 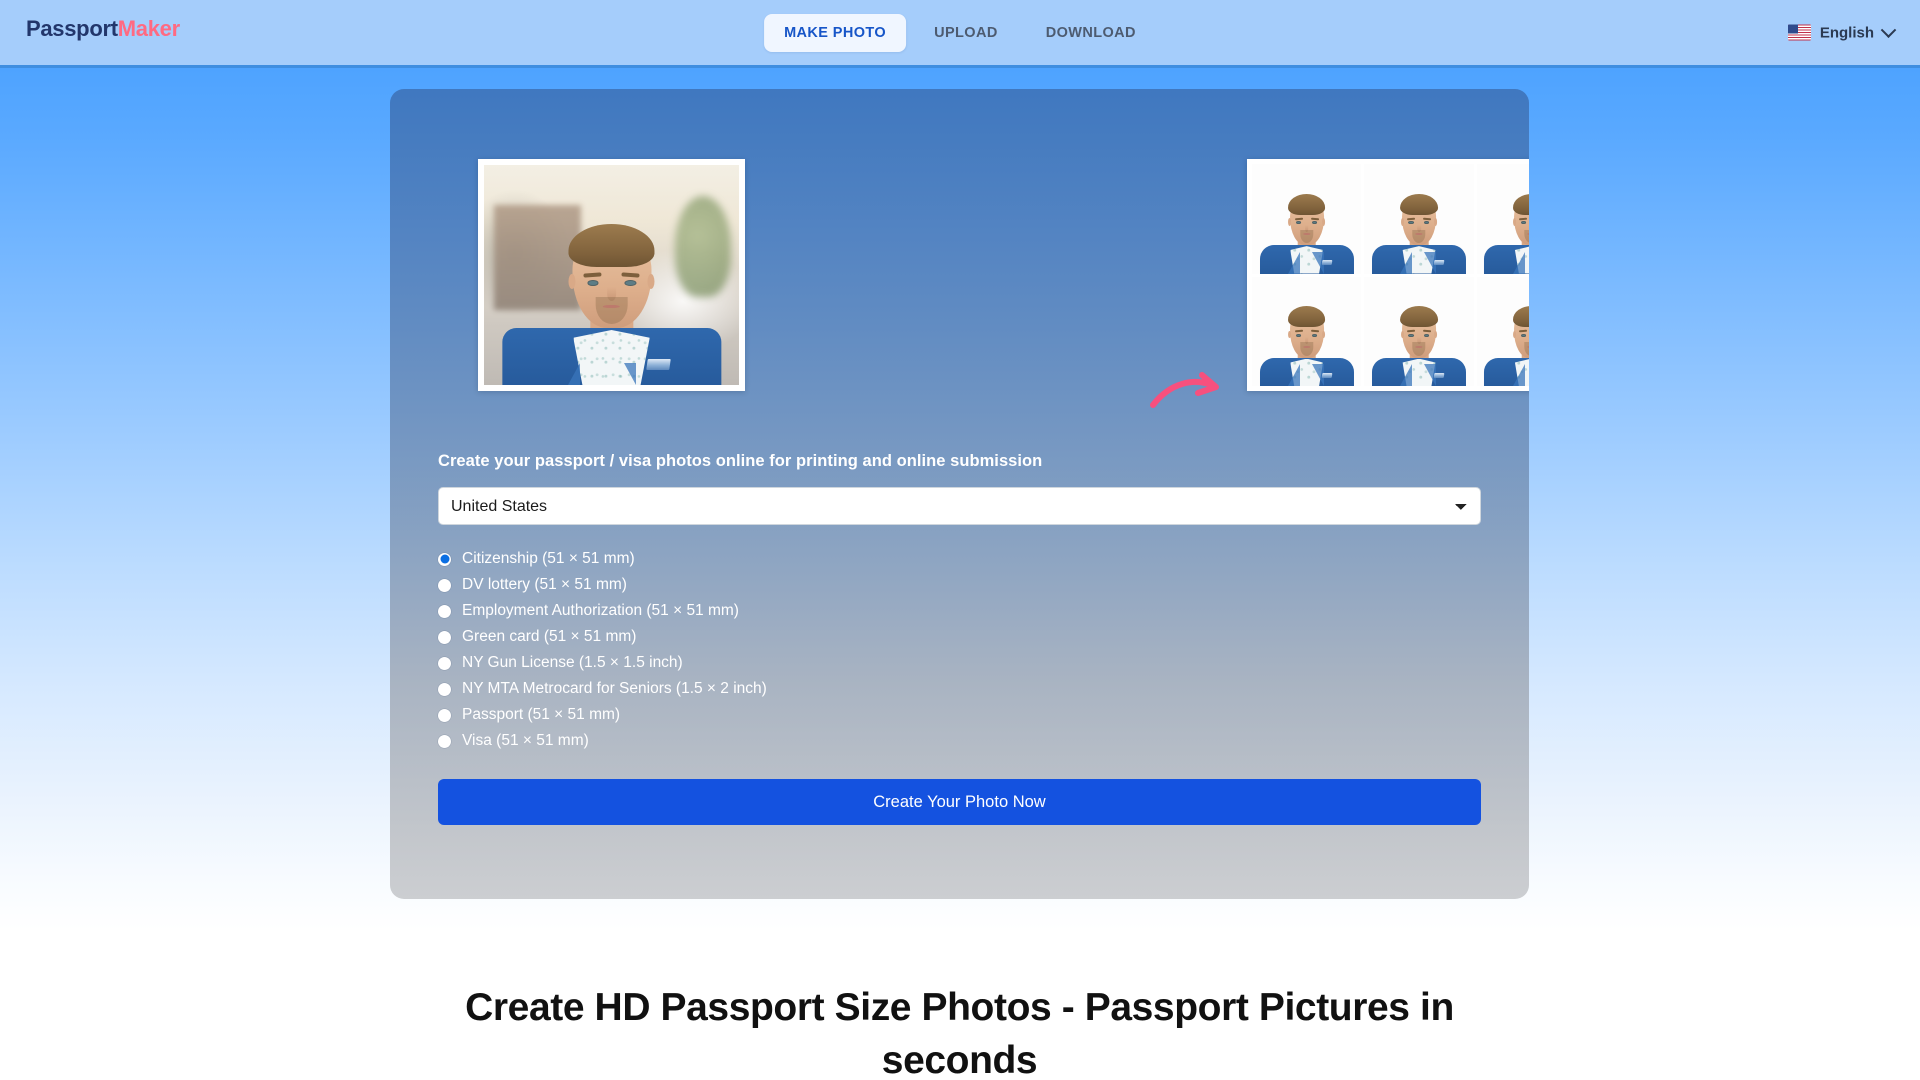 I want to click on logo-text-secondary: Maker, so click(x=148, y=28).